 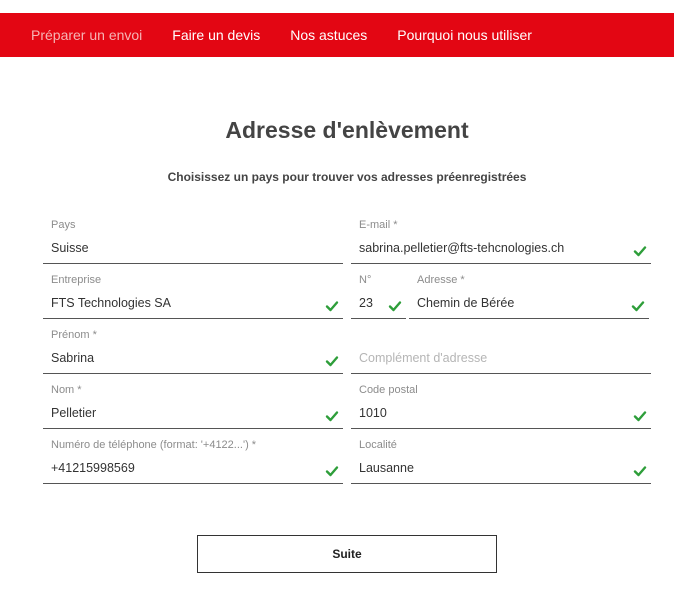 I want to click on lastname-value: Pelletier, so click(x=74, y=413).